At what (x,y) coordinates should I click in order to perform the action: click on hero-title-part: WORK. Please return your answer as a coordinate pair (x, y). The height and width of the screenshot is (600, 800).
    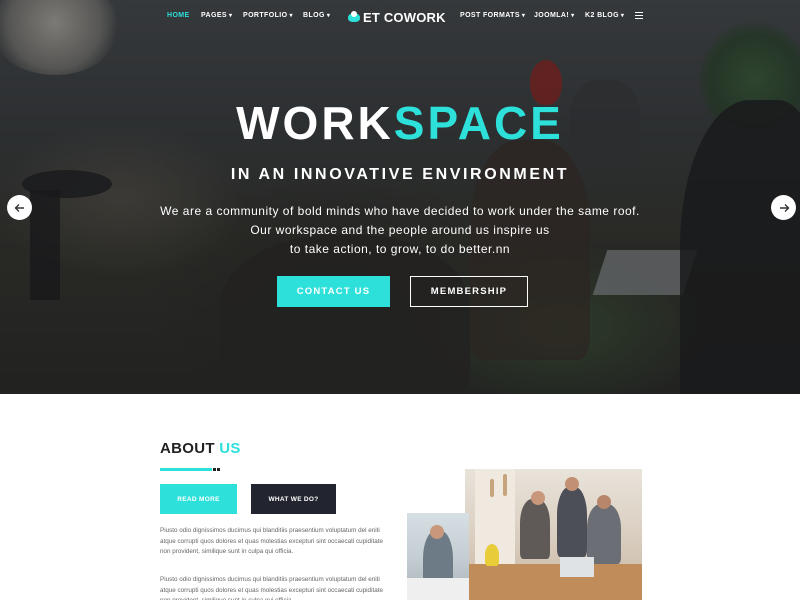
    Looking at the image, I should click on (315, 123).